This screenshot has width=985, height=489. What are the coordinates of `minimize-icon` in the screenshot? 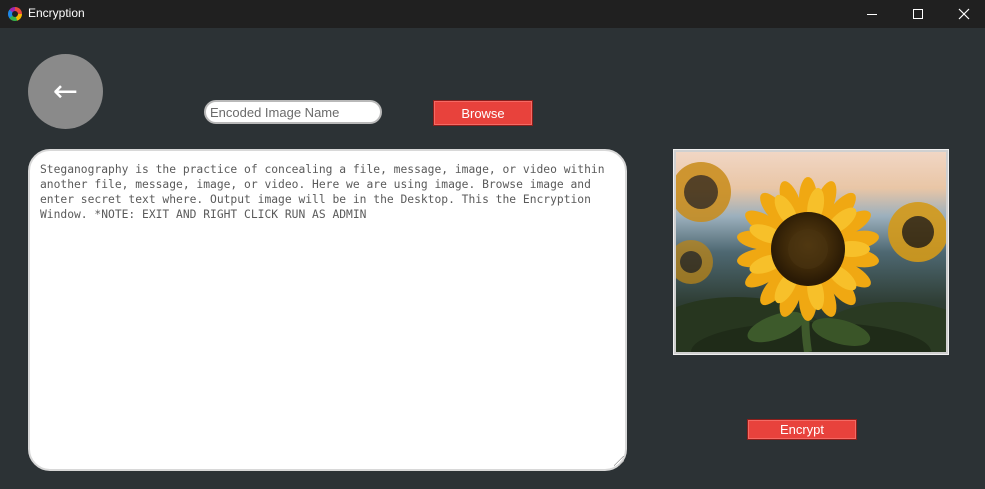 It's located at (872, 14).